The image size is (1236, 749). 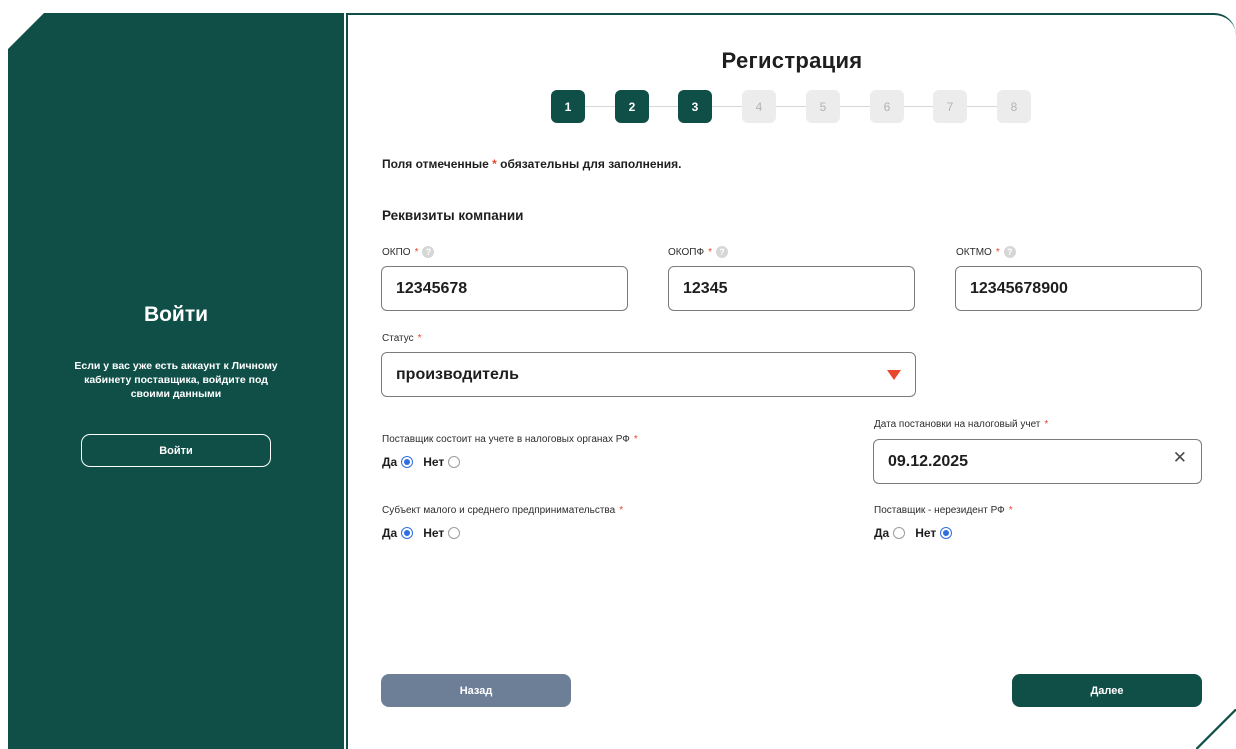 I want to click on tax-date-label-text: Дата постановки на налоговый учет, so click(x=957, y=424).